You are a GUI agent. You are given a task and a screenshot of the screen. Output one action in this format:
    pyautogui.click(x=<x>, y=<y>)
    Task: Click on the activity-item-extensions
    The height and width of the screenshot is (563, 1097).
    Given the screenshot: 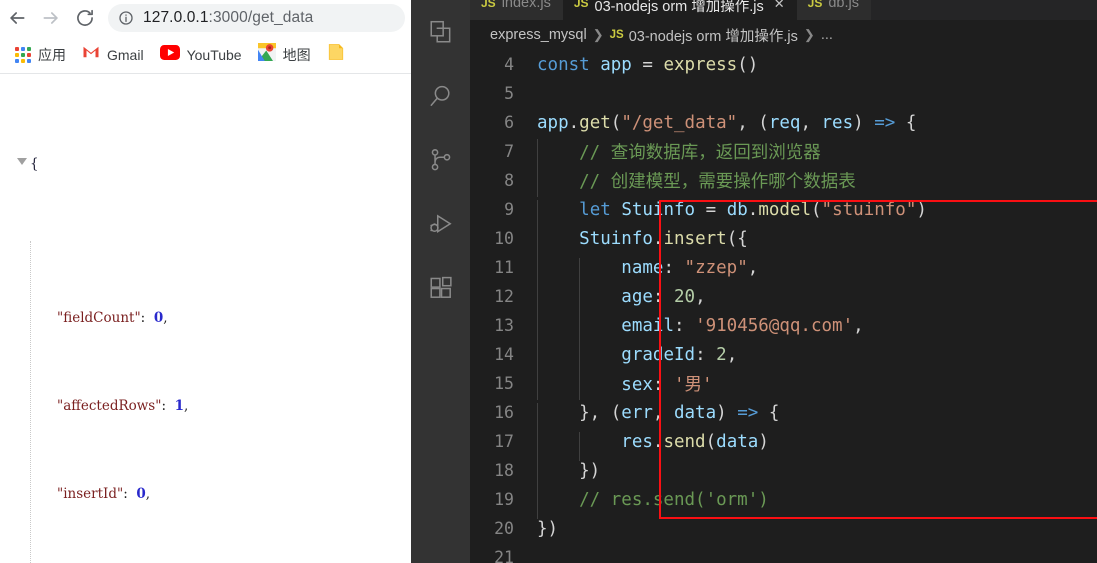 What is the action you would take?
    pyautogui.click(x=440, y=288)
    